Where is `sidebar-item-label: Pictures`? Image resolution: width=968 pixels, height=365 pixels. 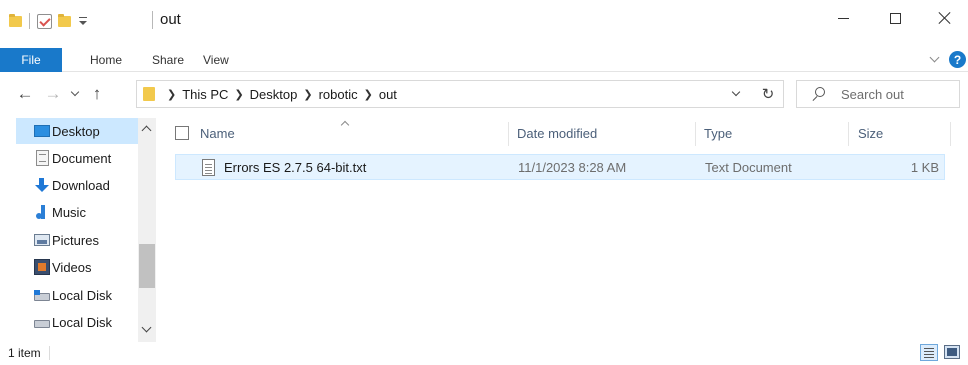
sidebar-item-label: Pictures is located at coordinates (75, 240).